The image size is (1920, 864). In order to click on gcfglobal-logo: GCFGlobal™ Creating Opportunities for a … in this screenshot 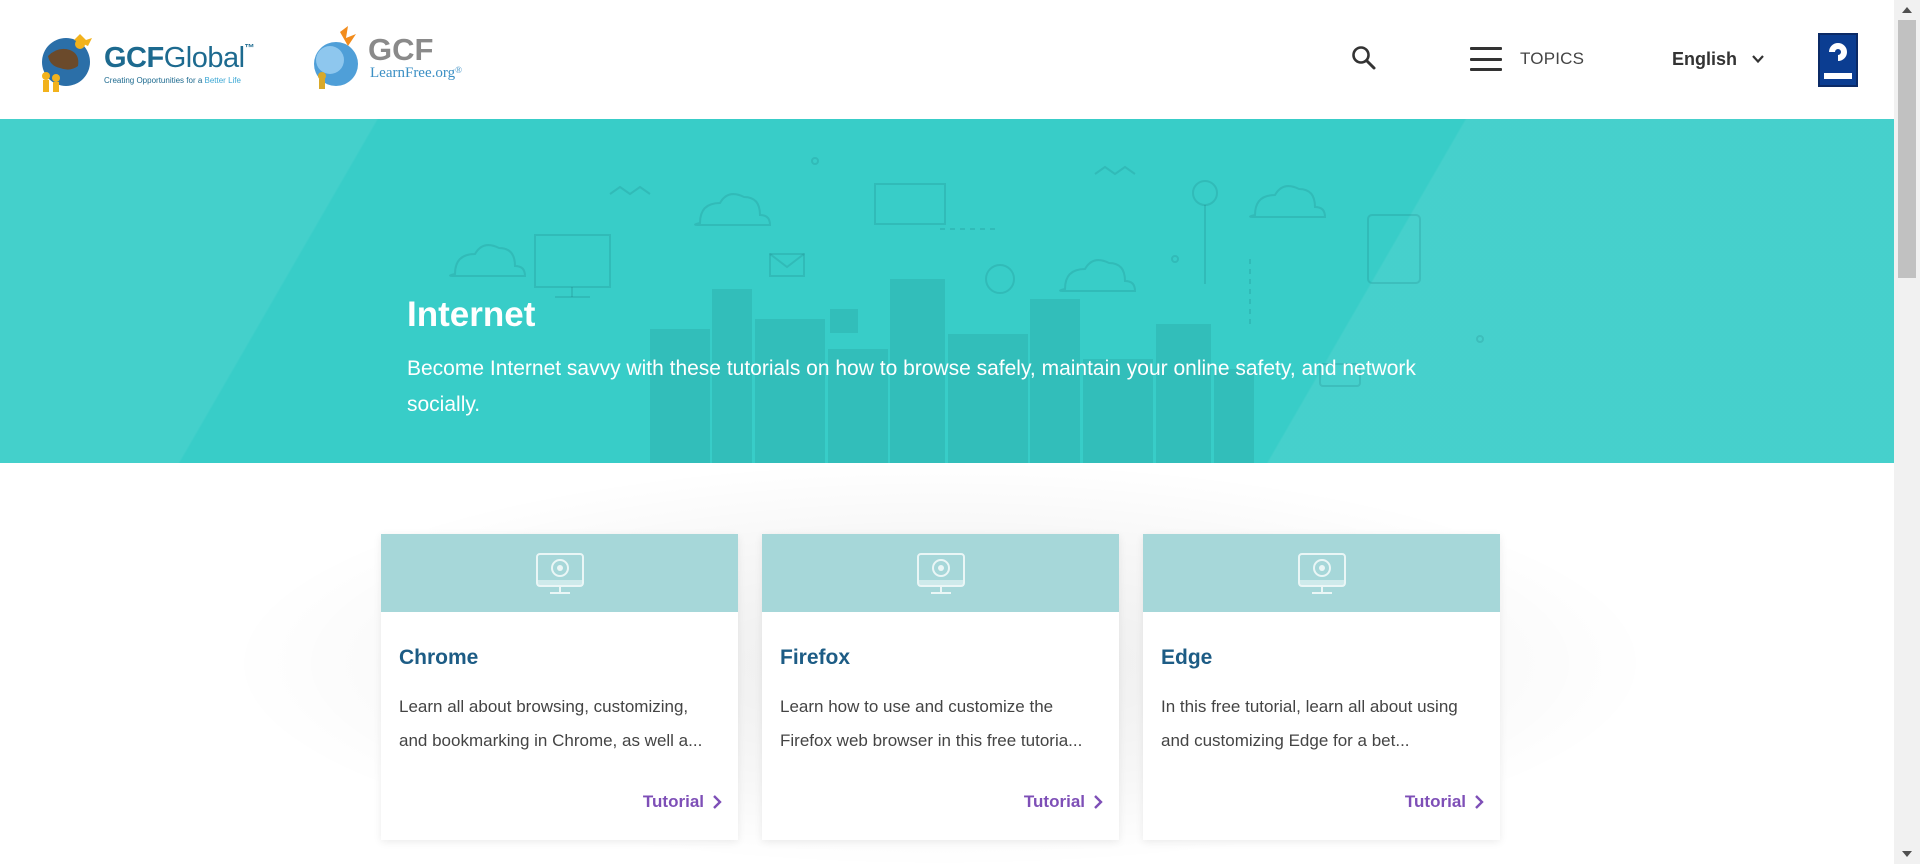, I will do `click(149, 64)`.